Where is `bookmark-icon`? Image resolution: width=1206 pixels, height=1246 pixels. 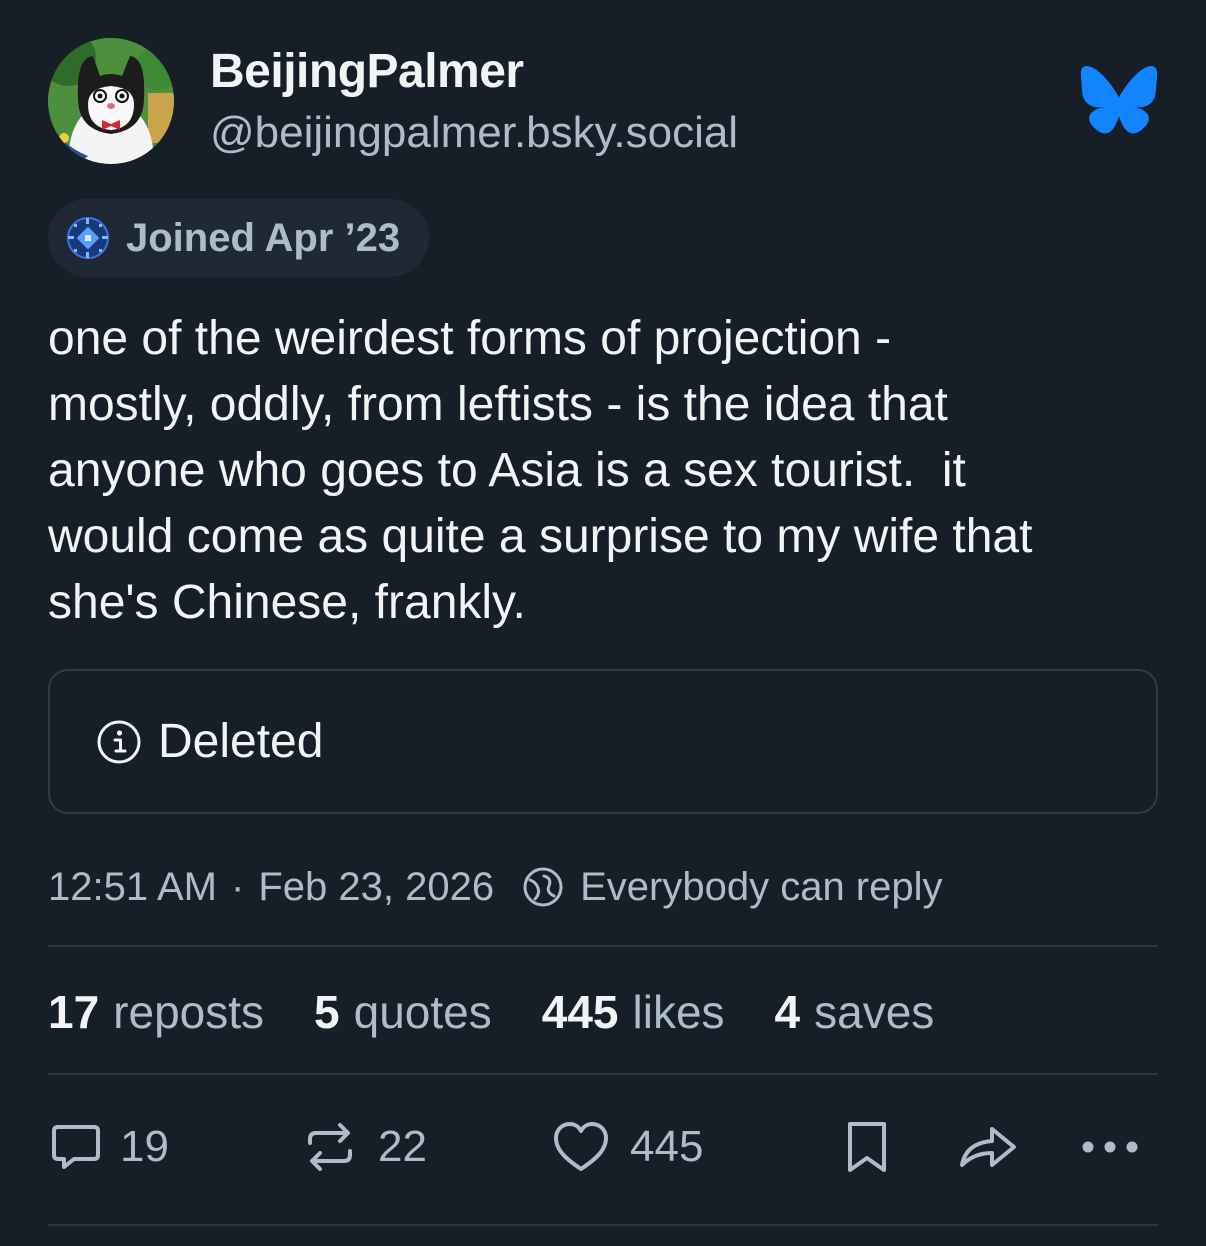
bookmark-icon is located at coordinates (867, 1147).